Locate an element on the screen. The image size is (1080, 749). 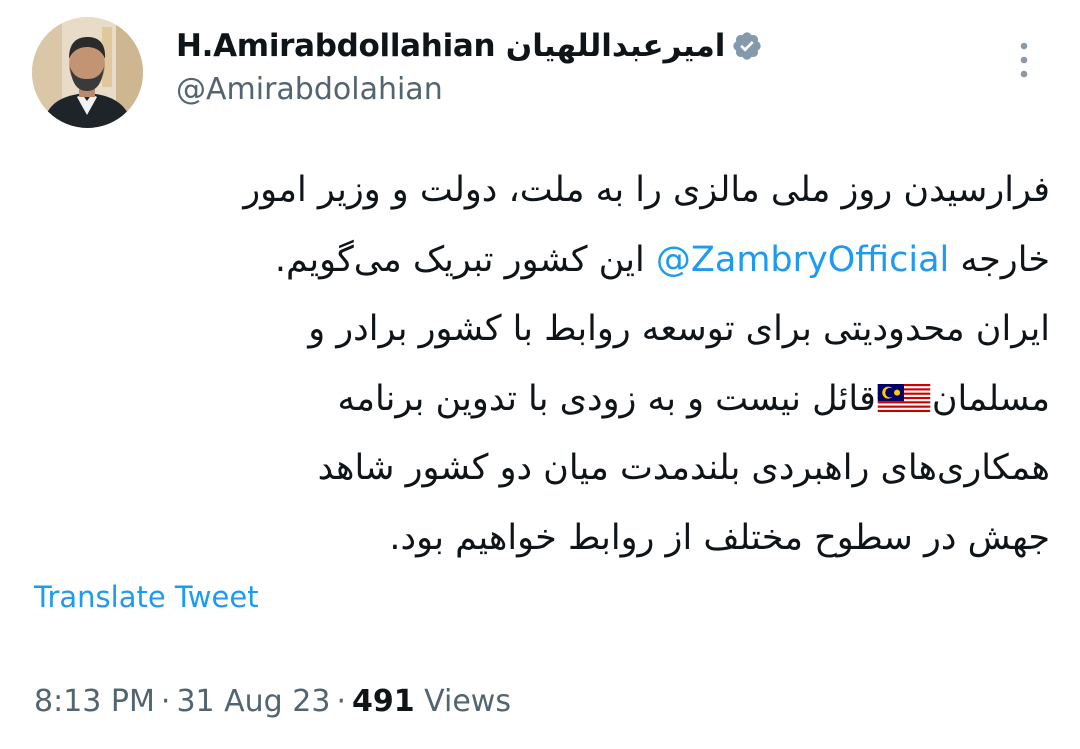
verified-badge-icon is located at coordinates (747, 46).